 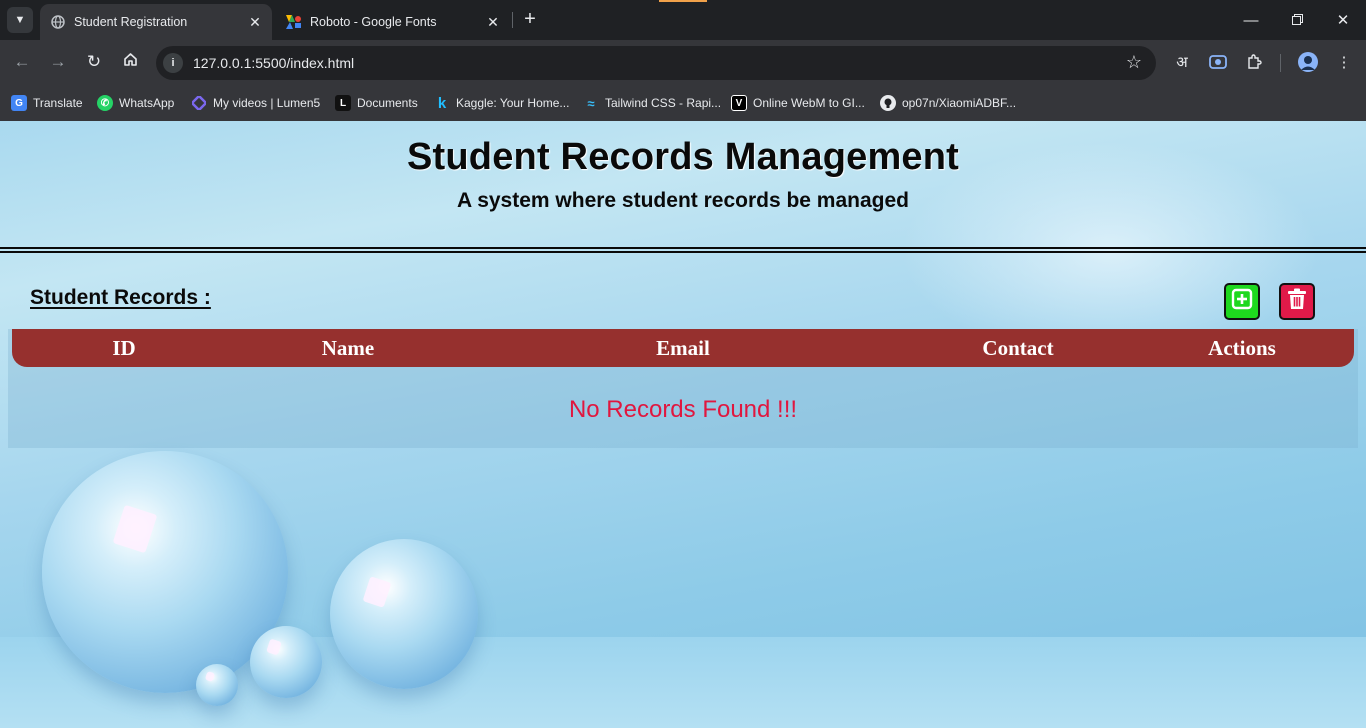 What do you see at coordinates (131, 22) in the screenshot?
I see `tab-title: Student Registration` at bounding box center [131, 22].